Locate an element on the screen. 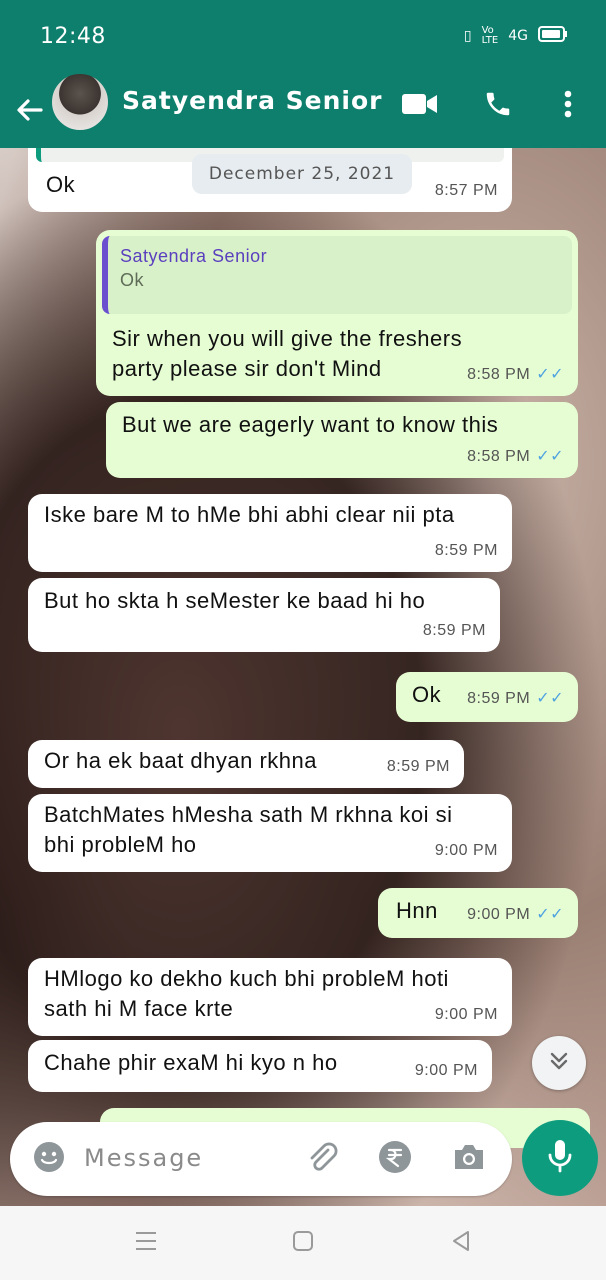 This screenshot has width=606, height=1280. camera-icon is located at coordinates (469, 1159).